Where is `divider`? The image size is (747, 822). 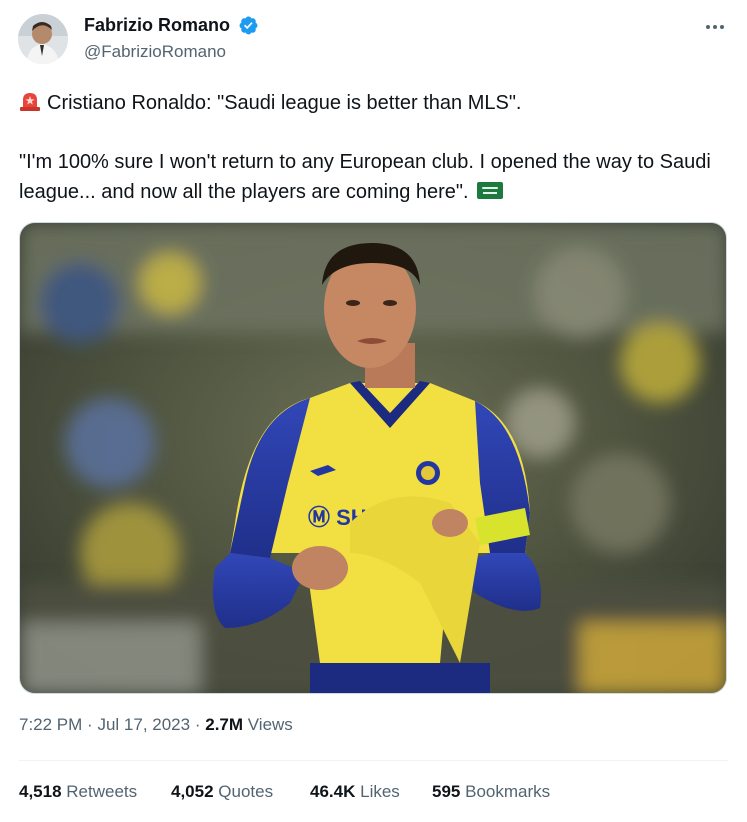
divider is located at coordinates (373, 760).